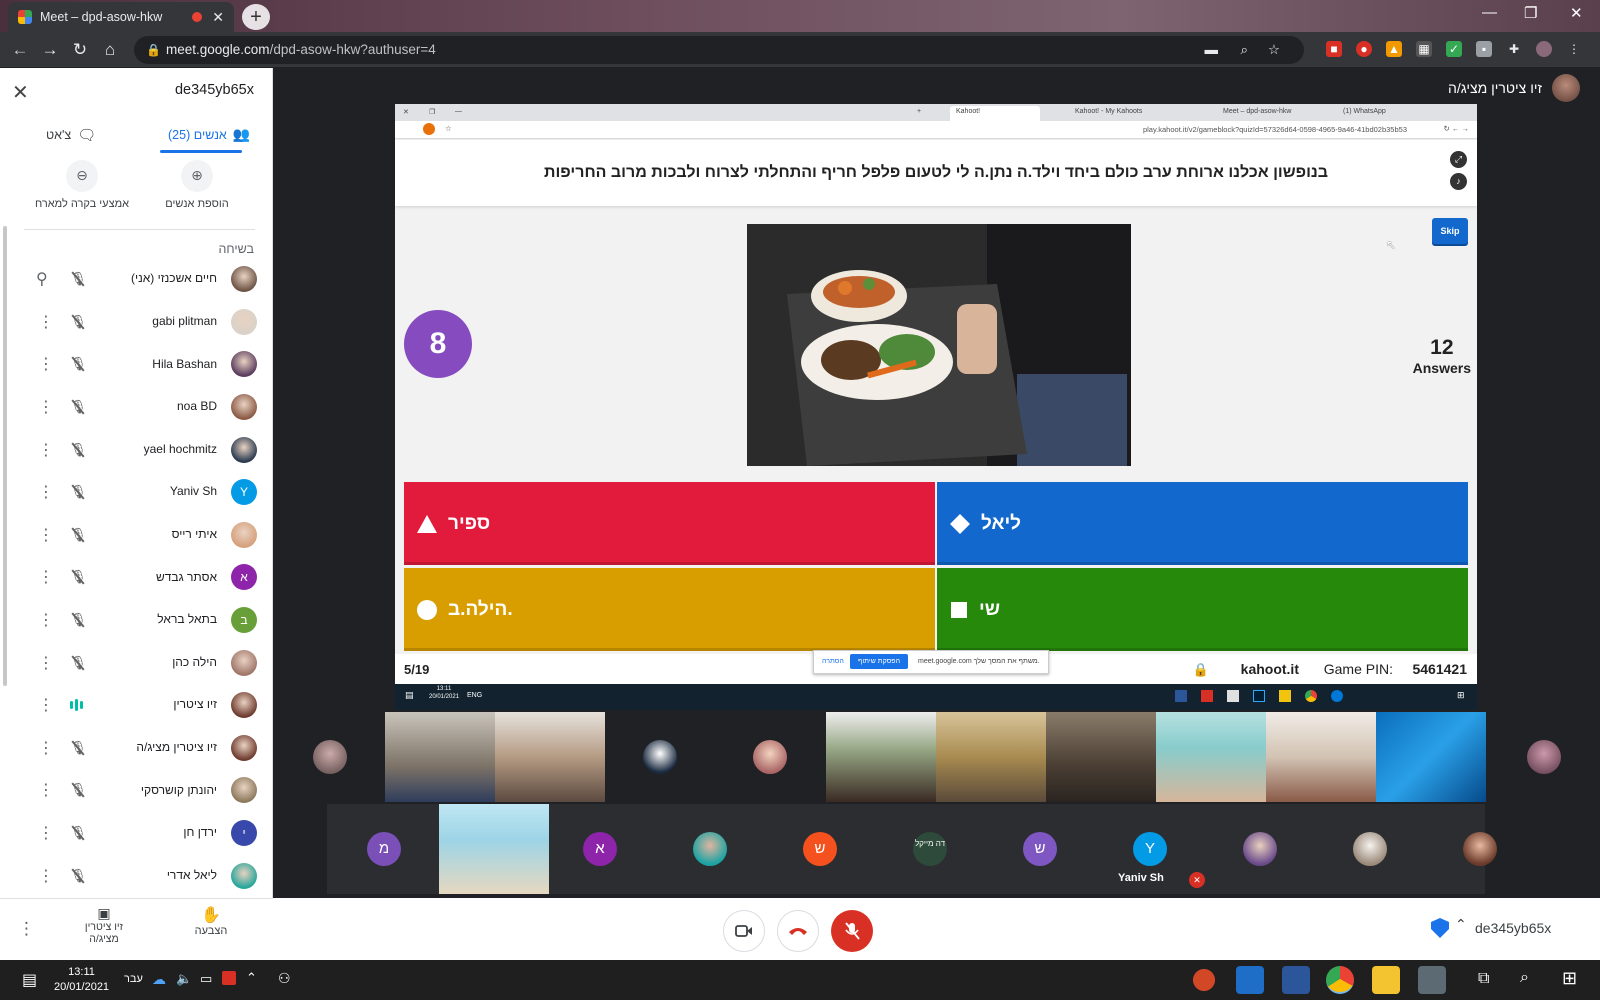 The height and width of the screenshot is (1000, 1600). What do you see at coordinates (1484, 49) in the screenshot?
I see `extension-gray-icon: ▪` at bounding box center [1484, 49].